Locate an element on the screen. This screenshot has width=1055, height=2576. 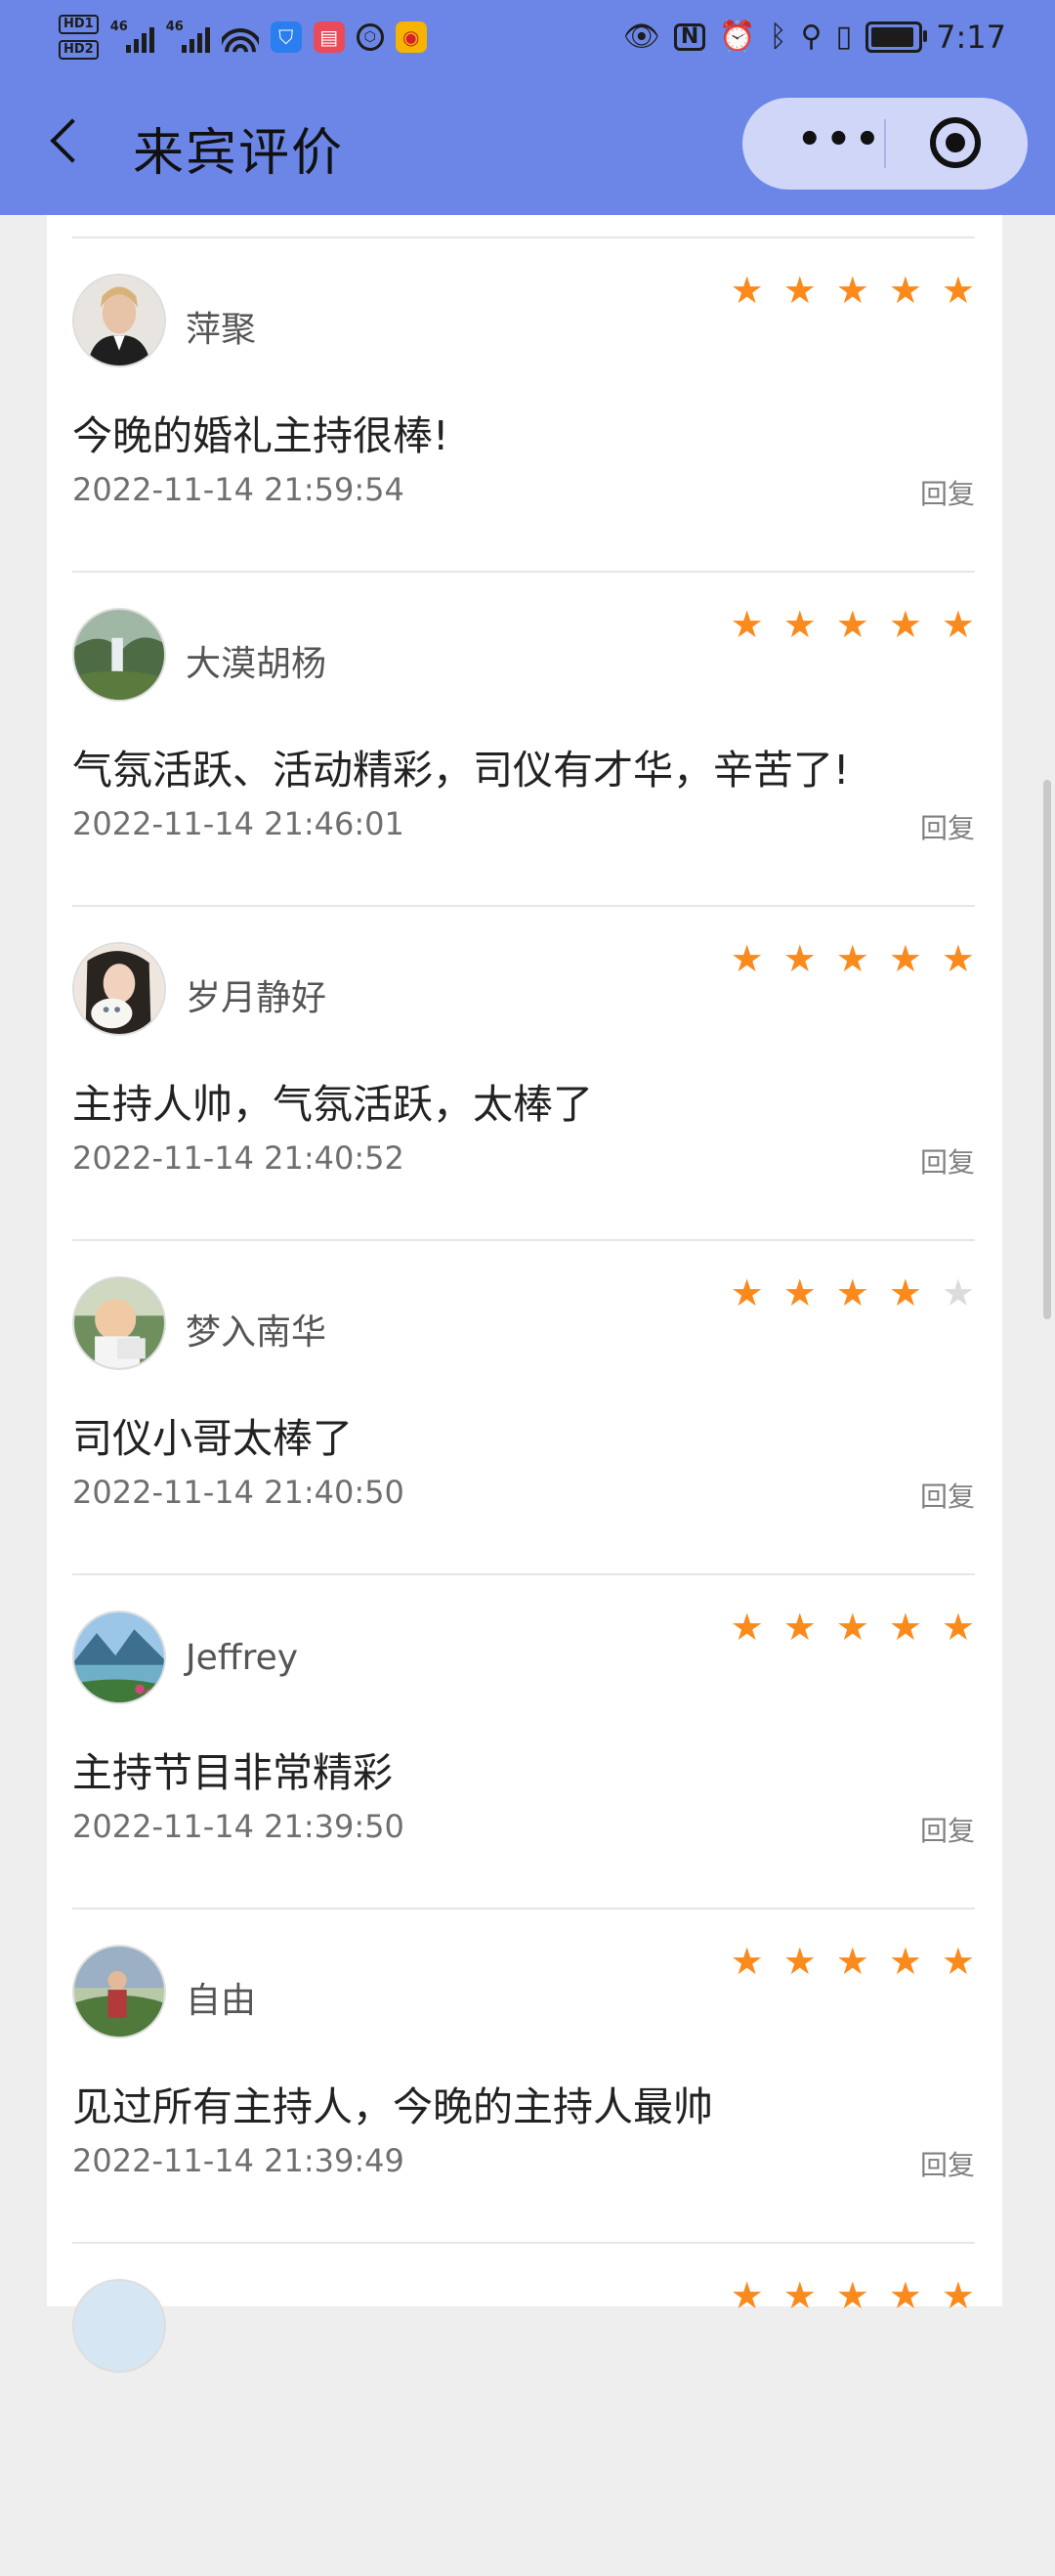
battery-icon is located at coordinates (896, 37).